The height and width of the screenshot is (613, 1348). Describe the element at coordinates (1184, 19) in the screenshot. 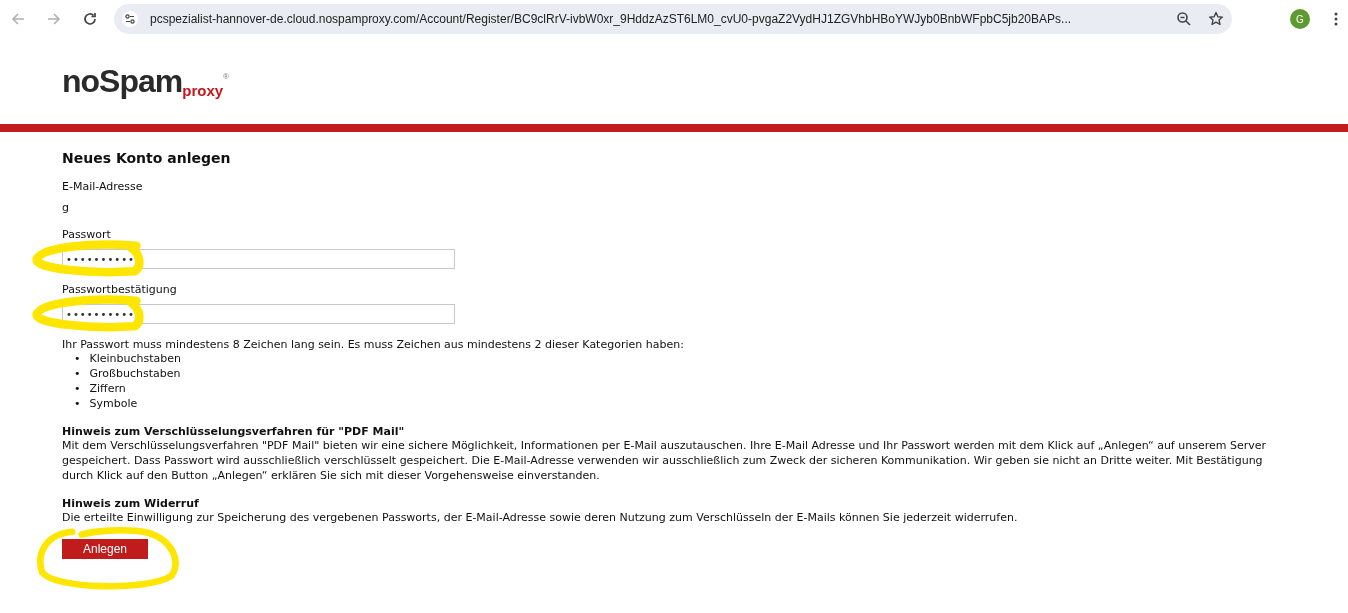

I see `zoom-icon` at that location.